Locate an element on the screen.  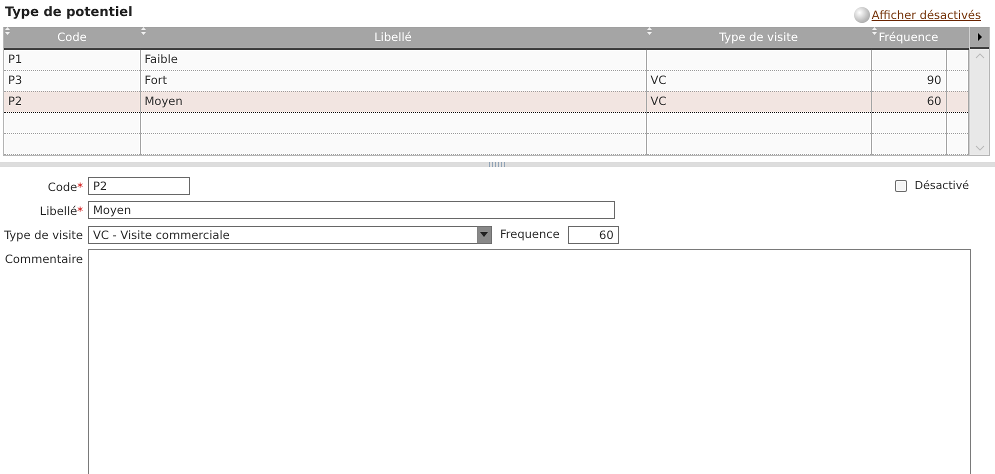
checkbox is located at coordinates (900, 186).